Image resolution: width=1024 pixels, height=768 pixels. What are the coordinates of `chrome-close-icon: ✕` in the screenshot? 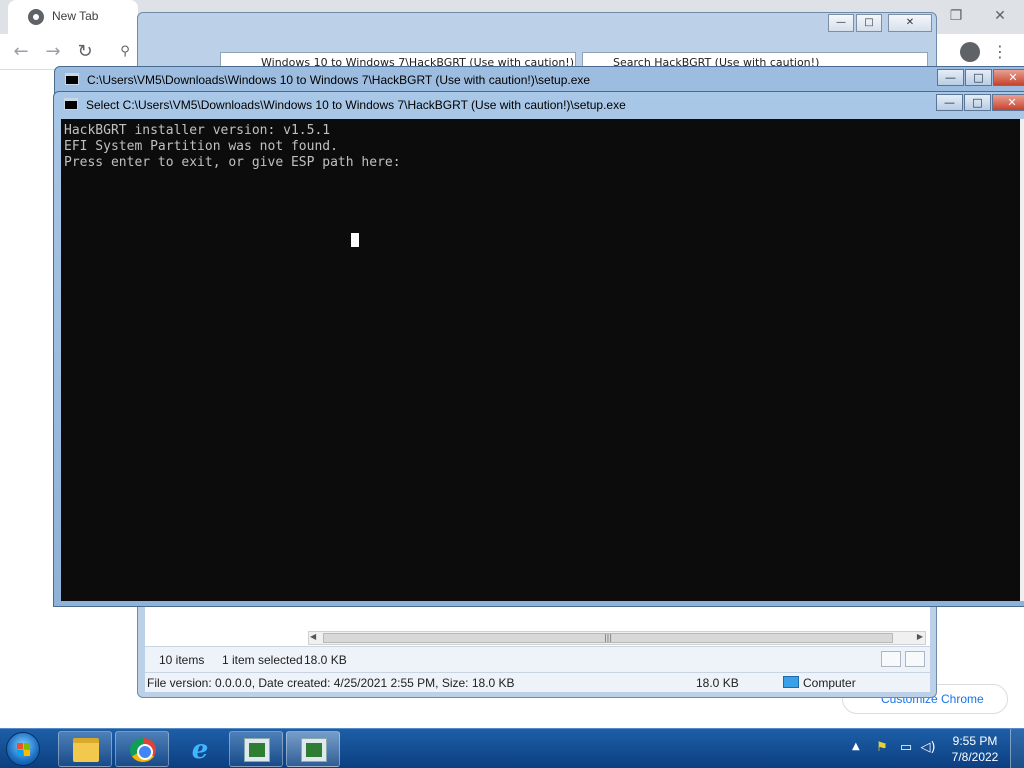 It's located at (1000, 16).